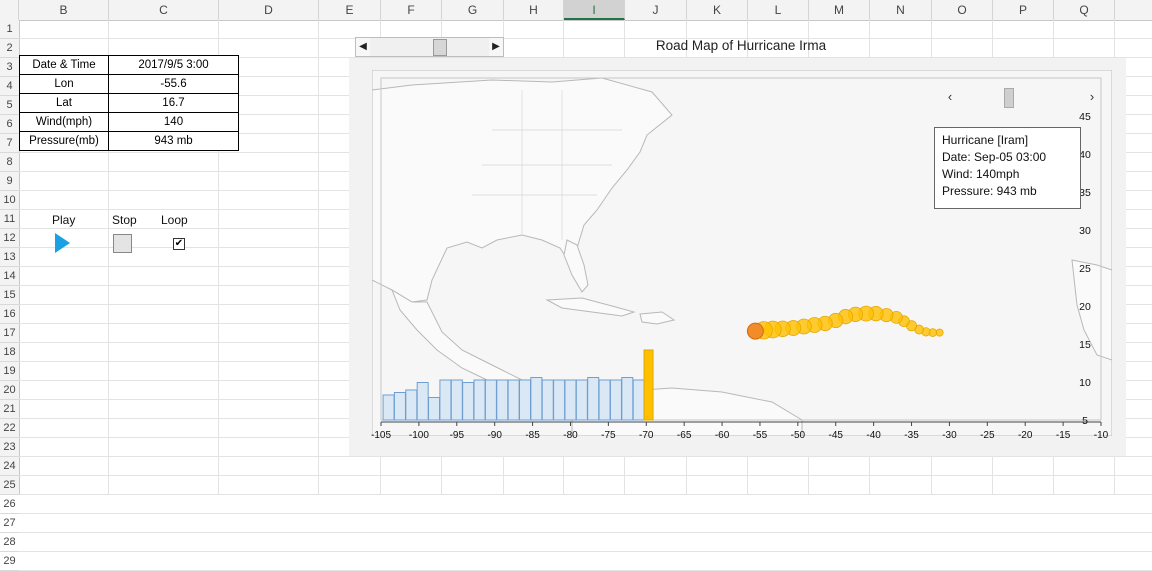 The height and width of the screenshot is (571, 1152). Describe the element at coordinates (9, 504) in the screenshot. I see `row-header-26: 26` at that location.